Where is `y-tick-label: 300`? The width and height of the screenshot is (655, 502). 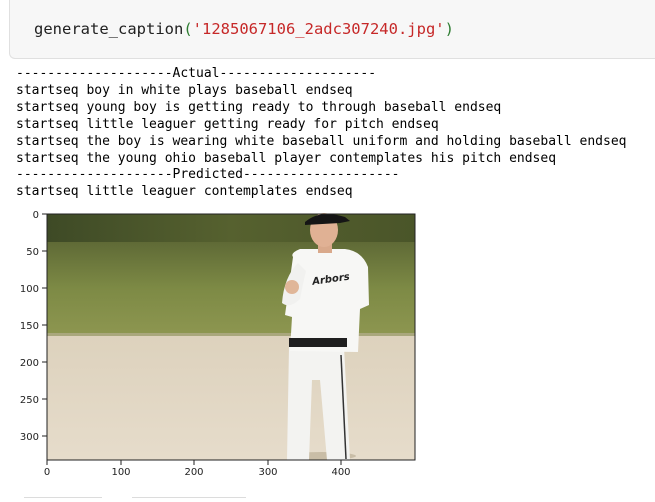
y-tick-label: 300 is located at coordinates (29, 437).